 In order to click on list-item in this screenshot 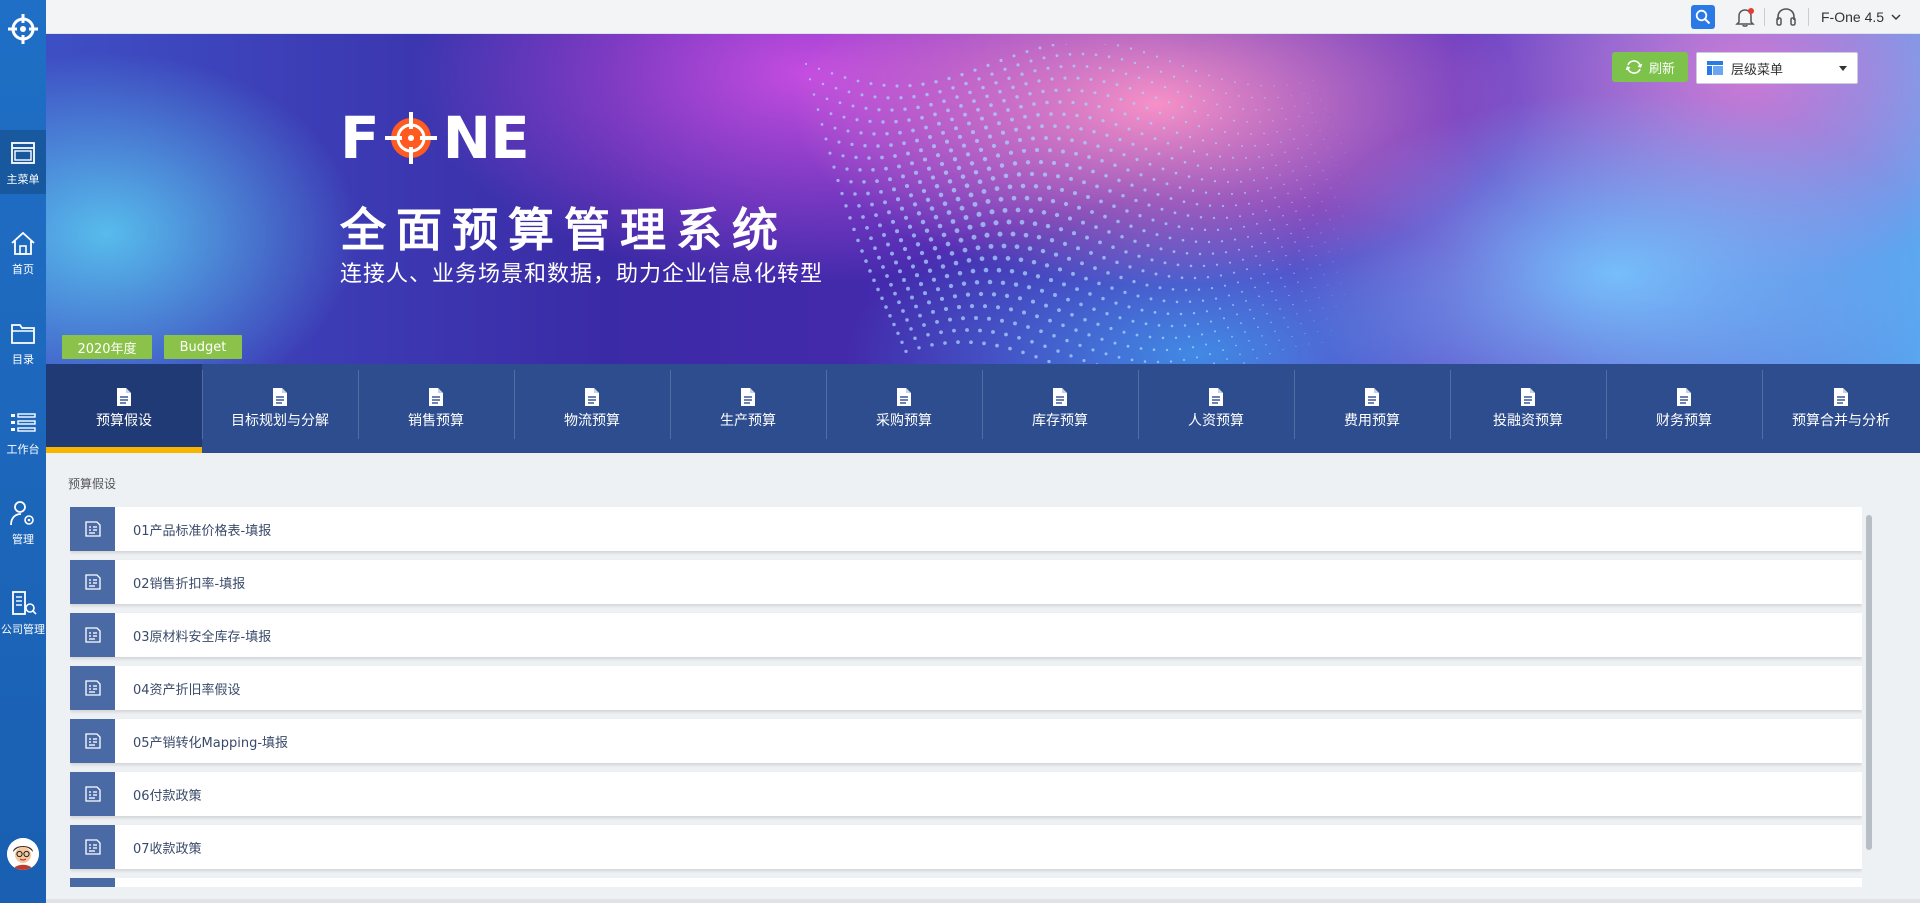, I will do `click(966, 882)`.